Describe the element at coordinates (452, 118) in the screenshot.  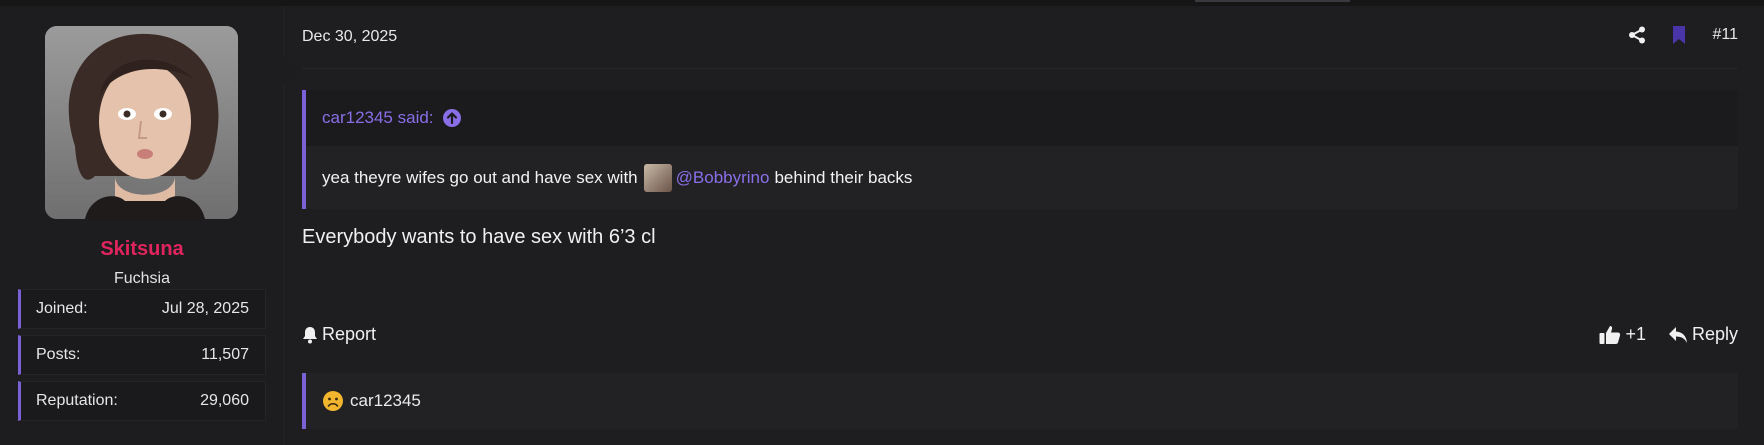
I see `arrow-up-circle-icon` at that location.